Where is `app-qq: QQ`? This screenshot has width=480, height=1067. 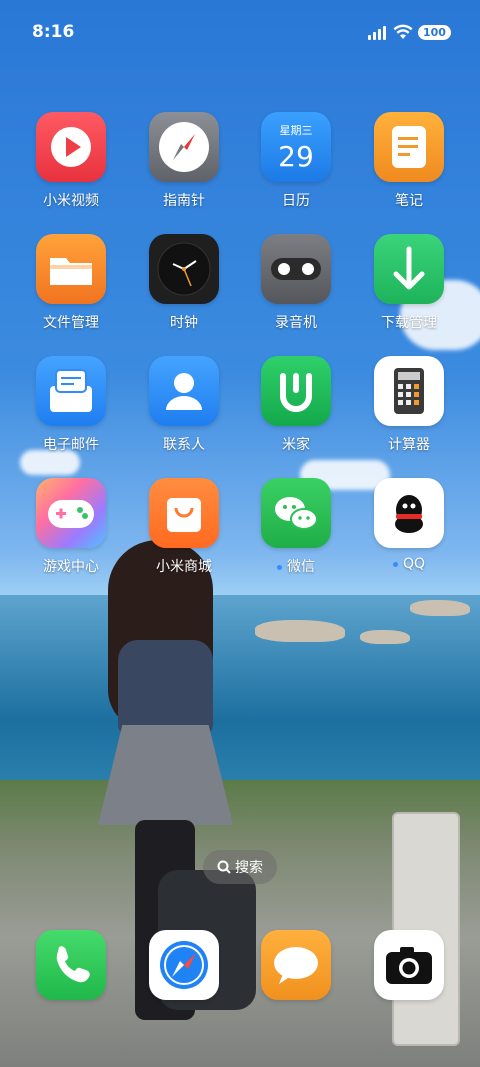 app-qq: QQ is located at coordinates (409, 525).